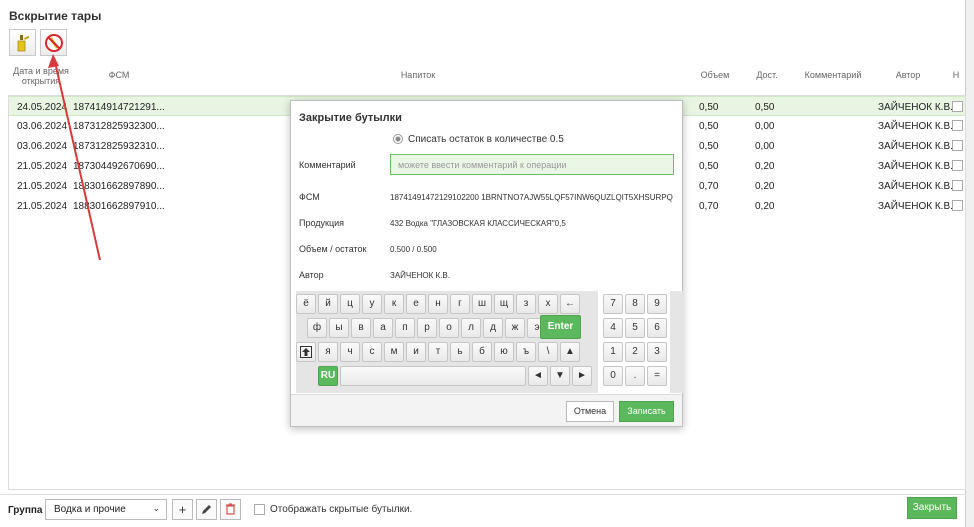 The width and height of the screenshot is (974, 527). I want to click on numpad-key: 0, so click(613, 376).